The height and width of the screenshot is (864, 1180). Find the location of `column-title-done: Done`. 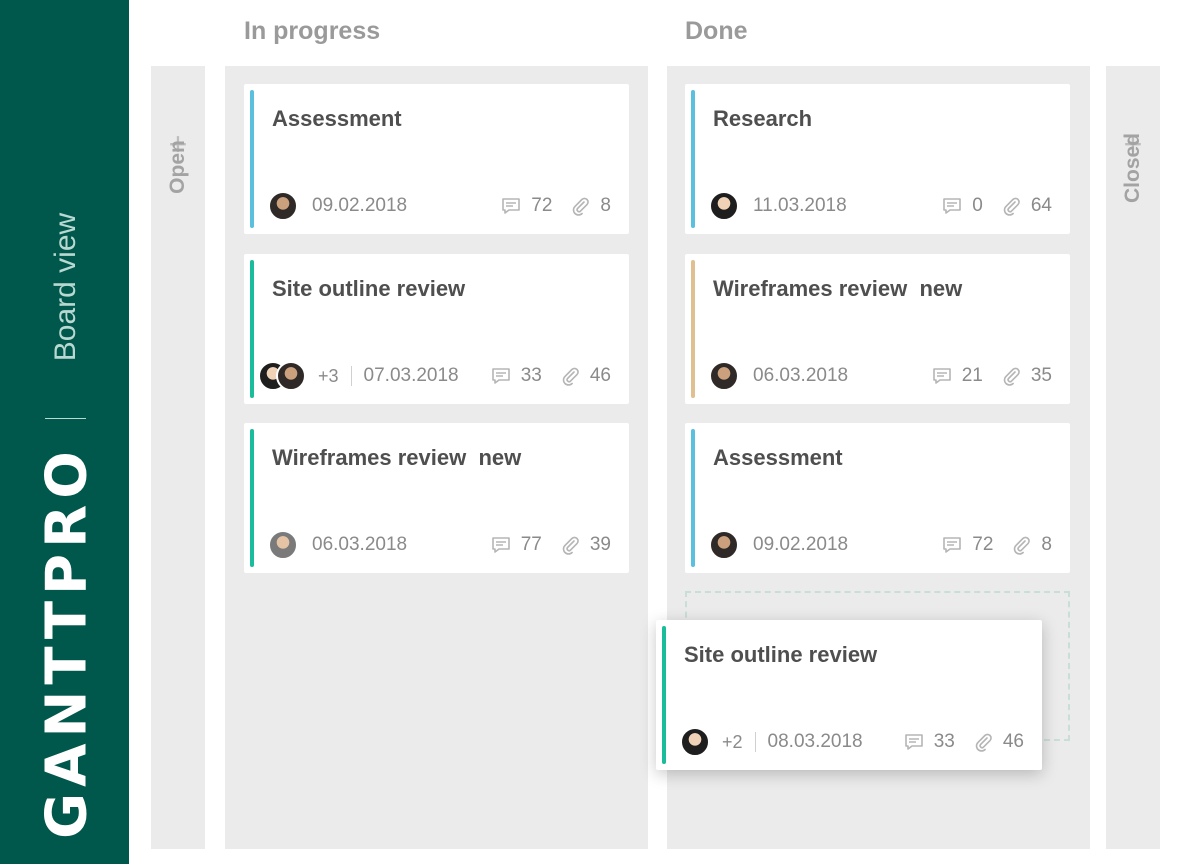

column-title-done: Done is located at coordinates (716, 31).